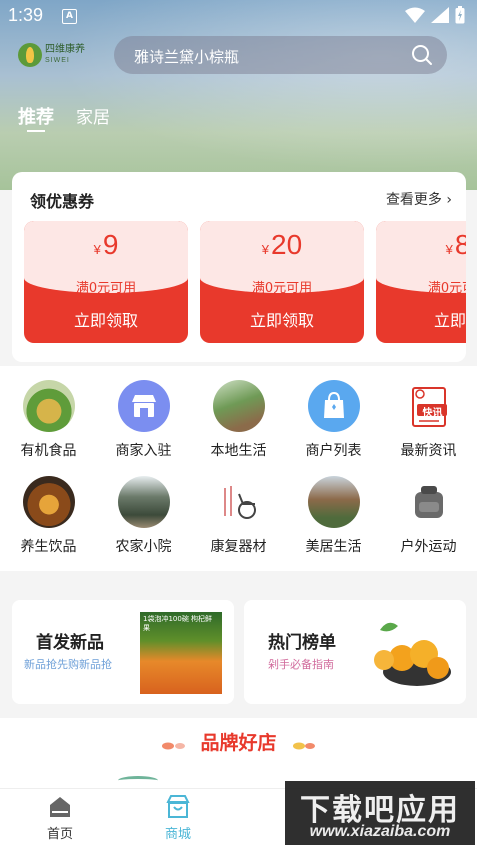 The image size is (477, 849). Describe the element at coordinates (36, 117) in the screenshot. I see `tab-recommend: 推荐` at that location.